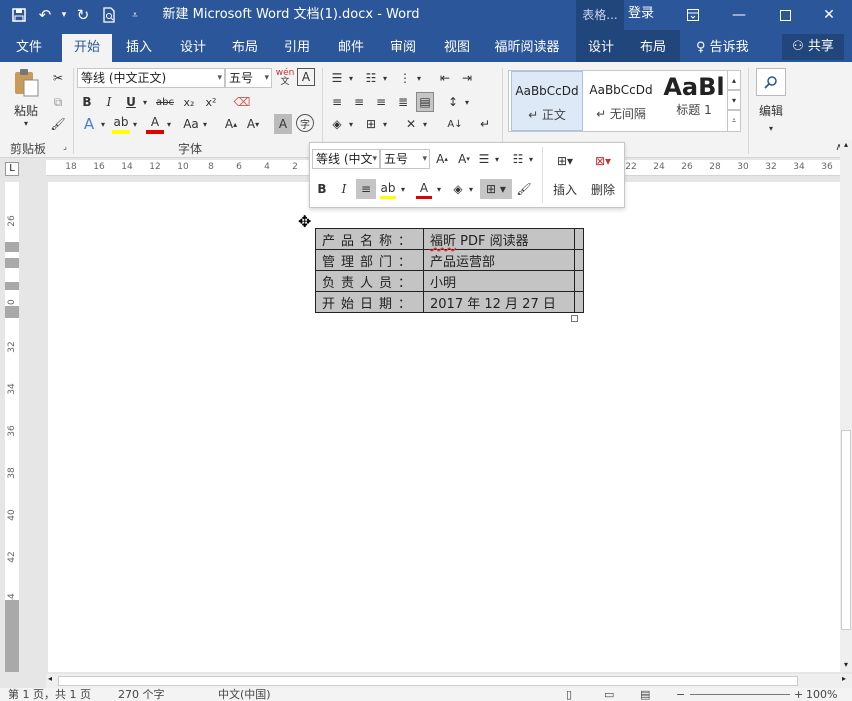 This screenshot has height=701, width=852. Describe the element at coordinates (485, 124) in the screenshot. I see `show-marks-icon: ↵` at that location.